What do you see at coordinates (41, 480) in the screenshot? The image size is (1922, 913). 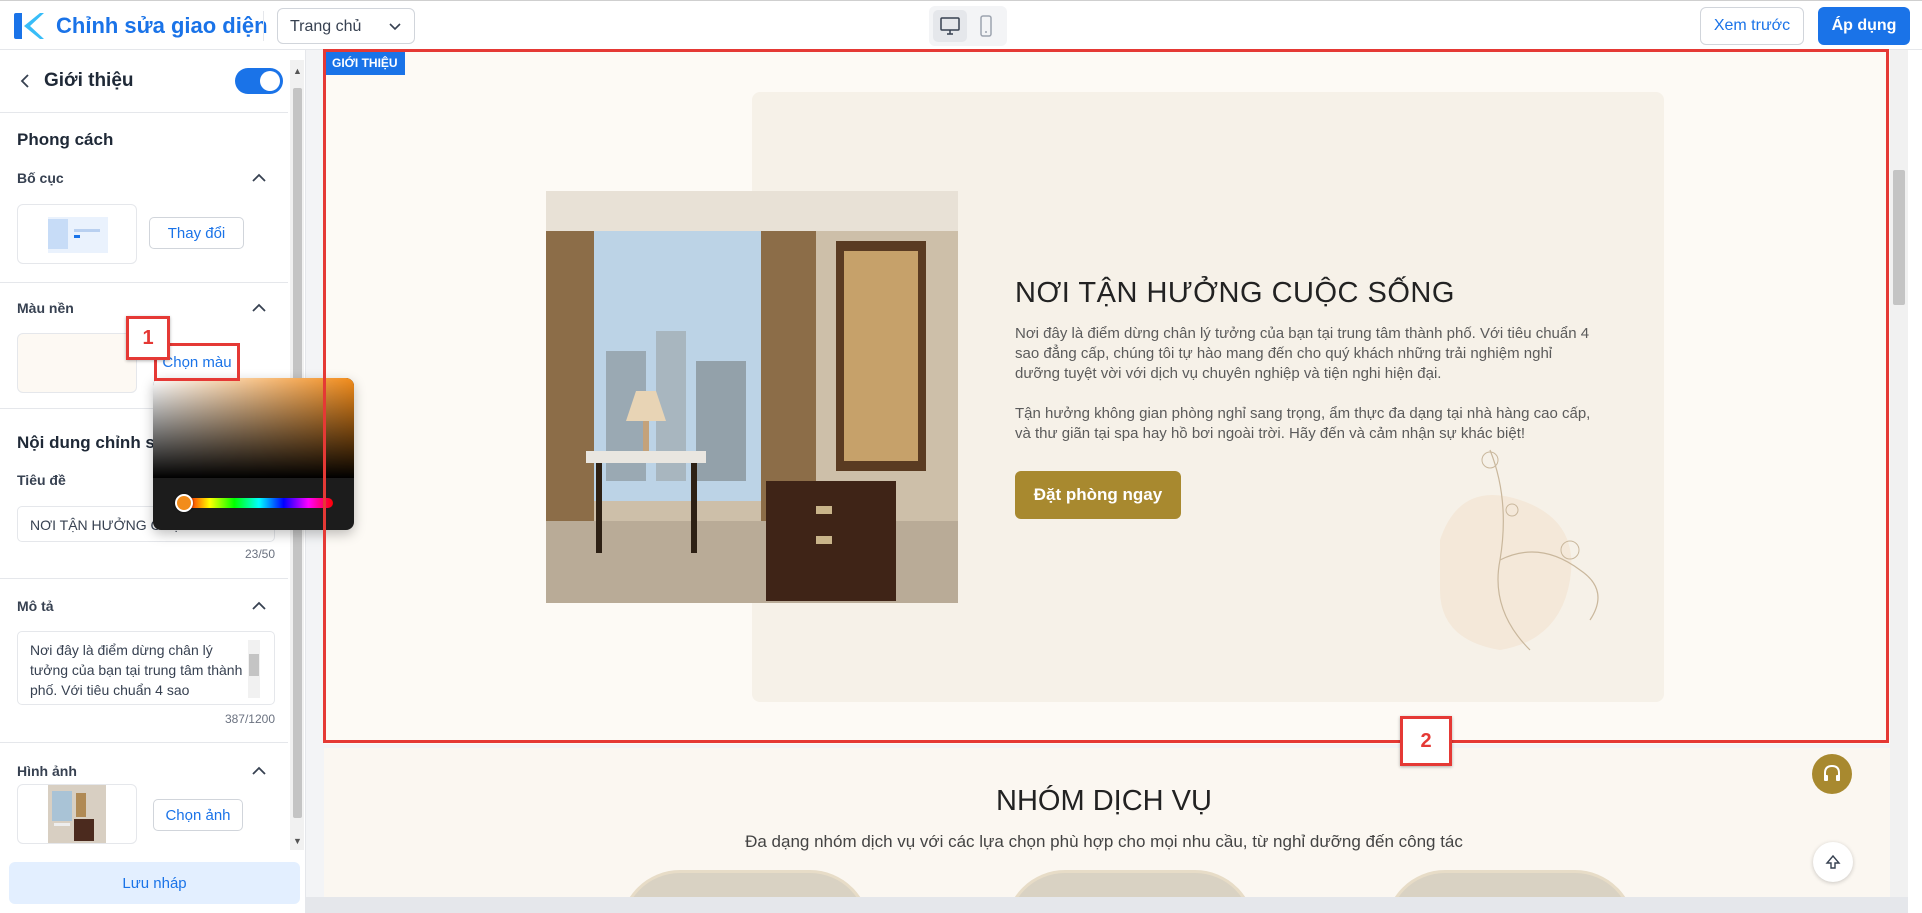 I see `title-label: Tiêu đề` at bounding box center [41, 480].